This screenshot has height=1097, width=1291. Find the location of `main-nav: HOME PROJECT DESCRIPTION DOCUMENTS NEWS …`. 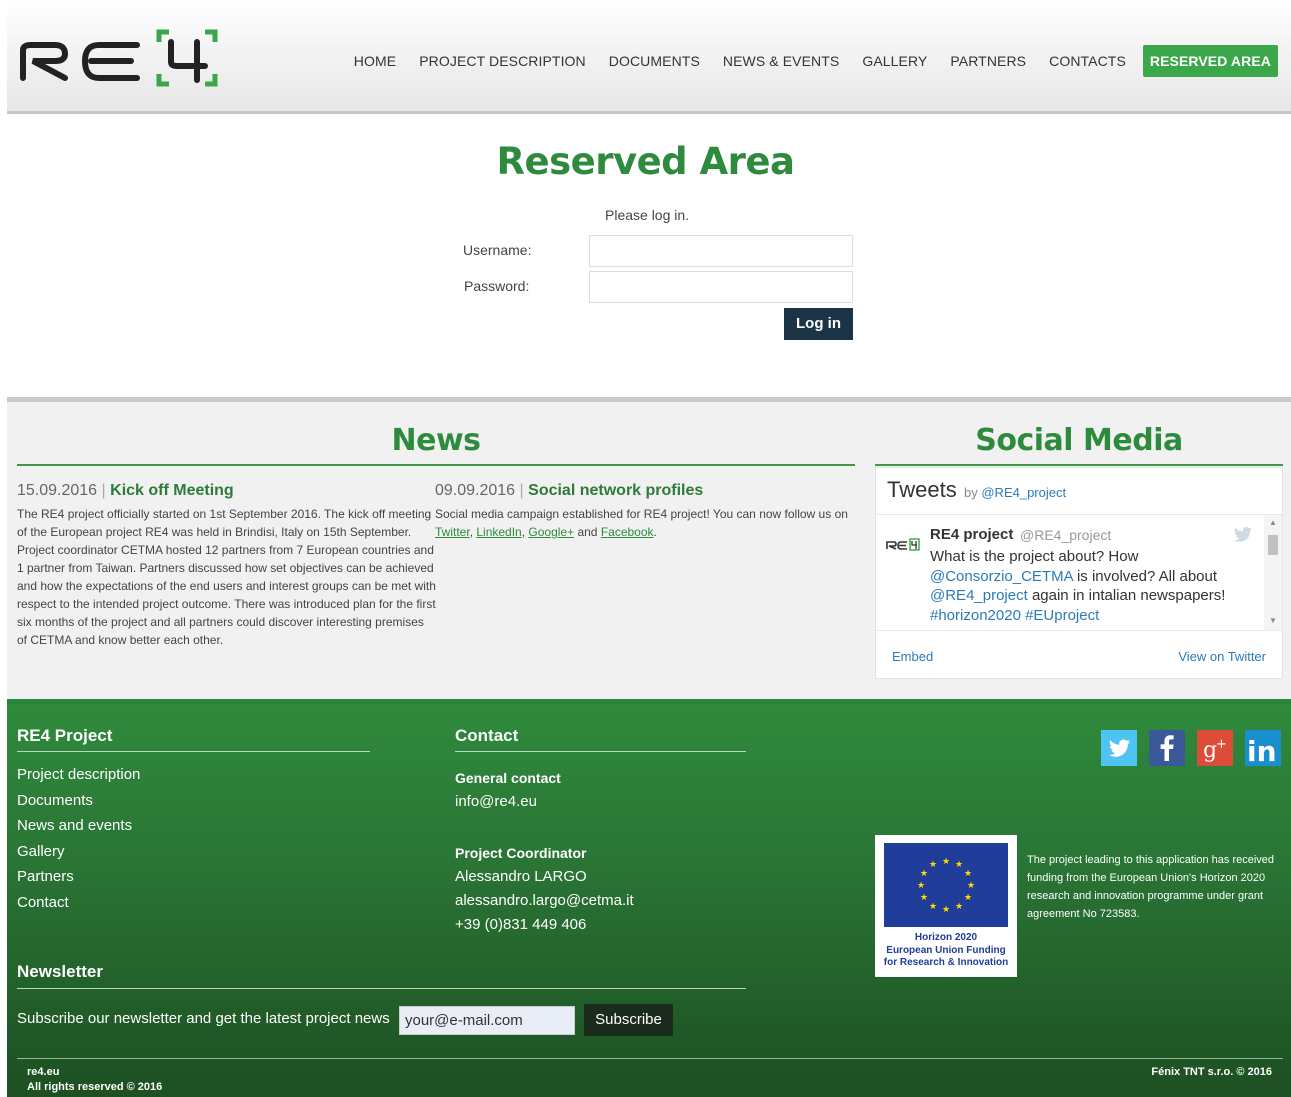

main-nav: HOME PROJECT DESCRIPTION DOCUMENTS NEWS … is located at coordinates (804, 61).